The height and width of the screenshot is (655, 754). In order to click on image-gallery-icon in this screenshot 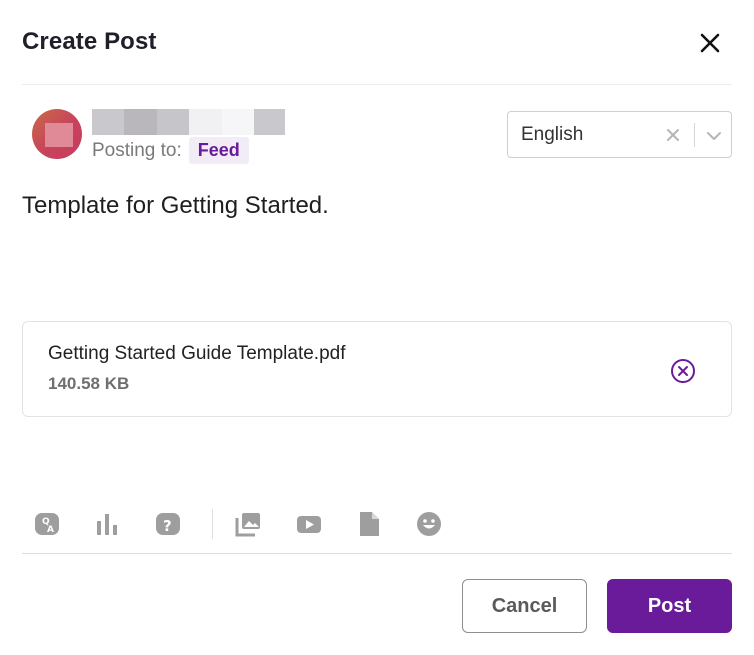, I will do `click(248, 524)`.